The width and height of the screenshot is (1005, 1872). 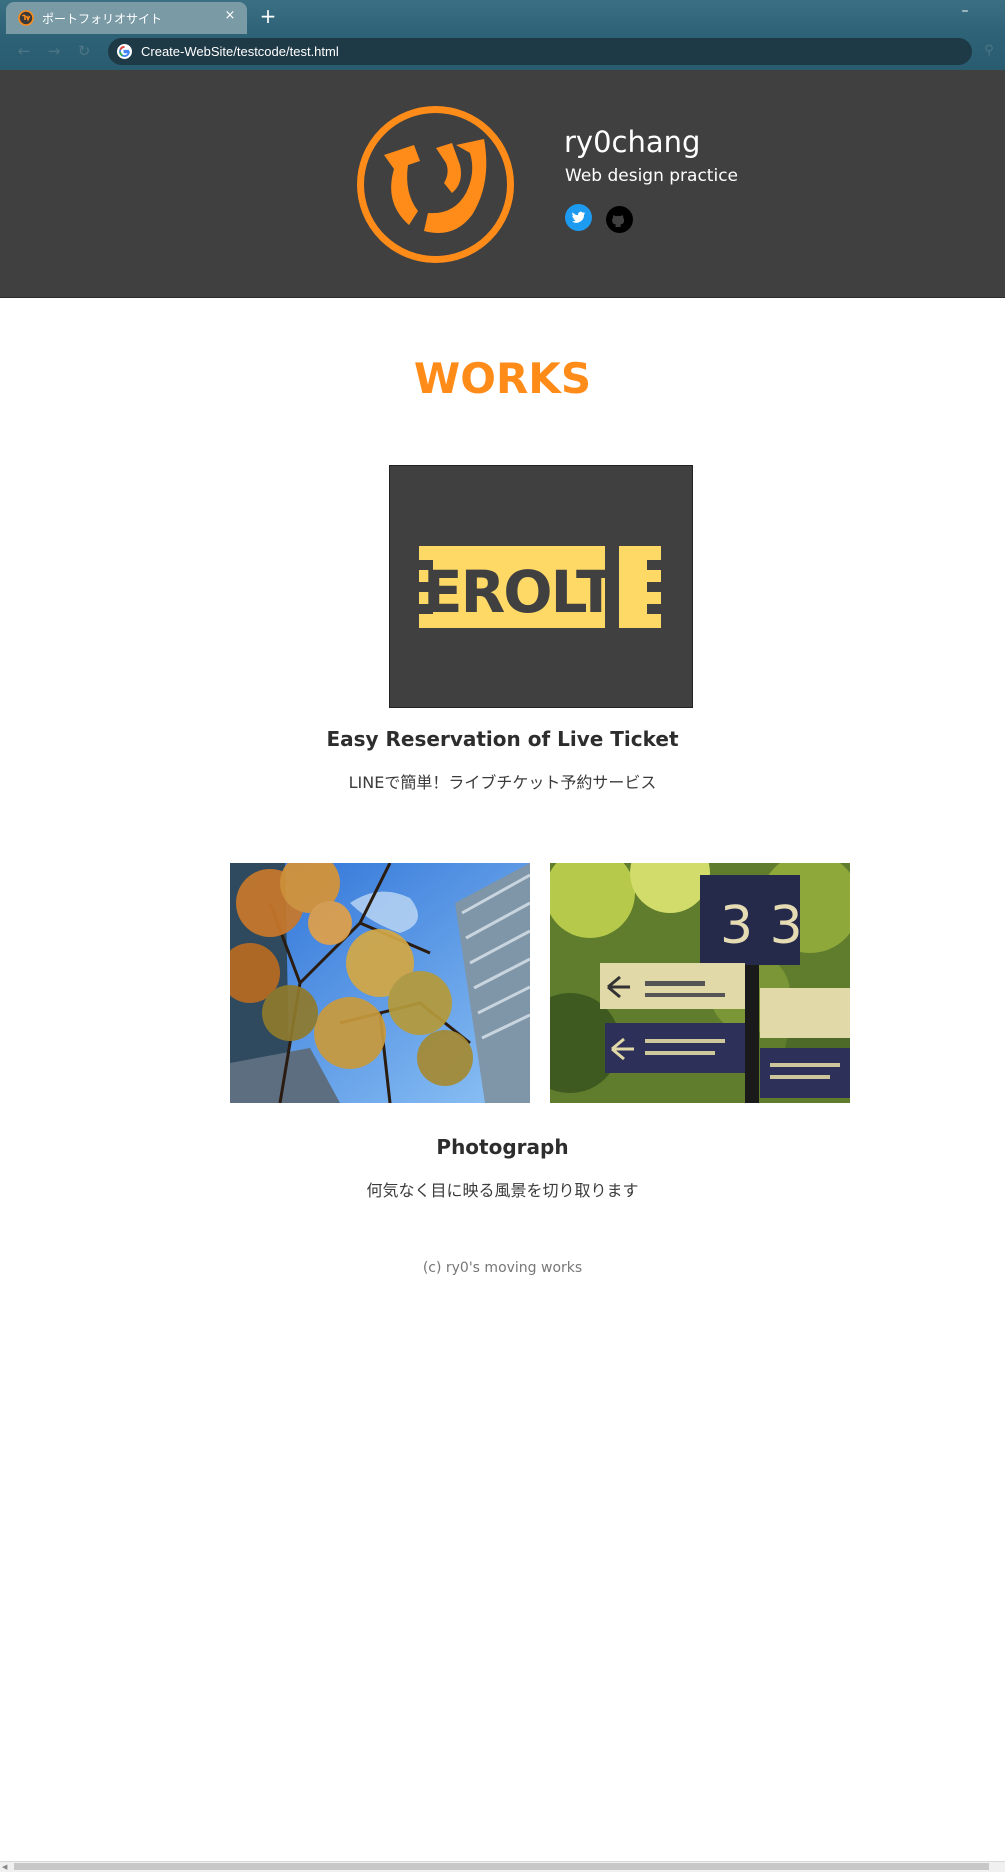 What do you see at coordinates (435, 184) in the screenshot?
I see `site-logo` at bounding box center [435, 184].